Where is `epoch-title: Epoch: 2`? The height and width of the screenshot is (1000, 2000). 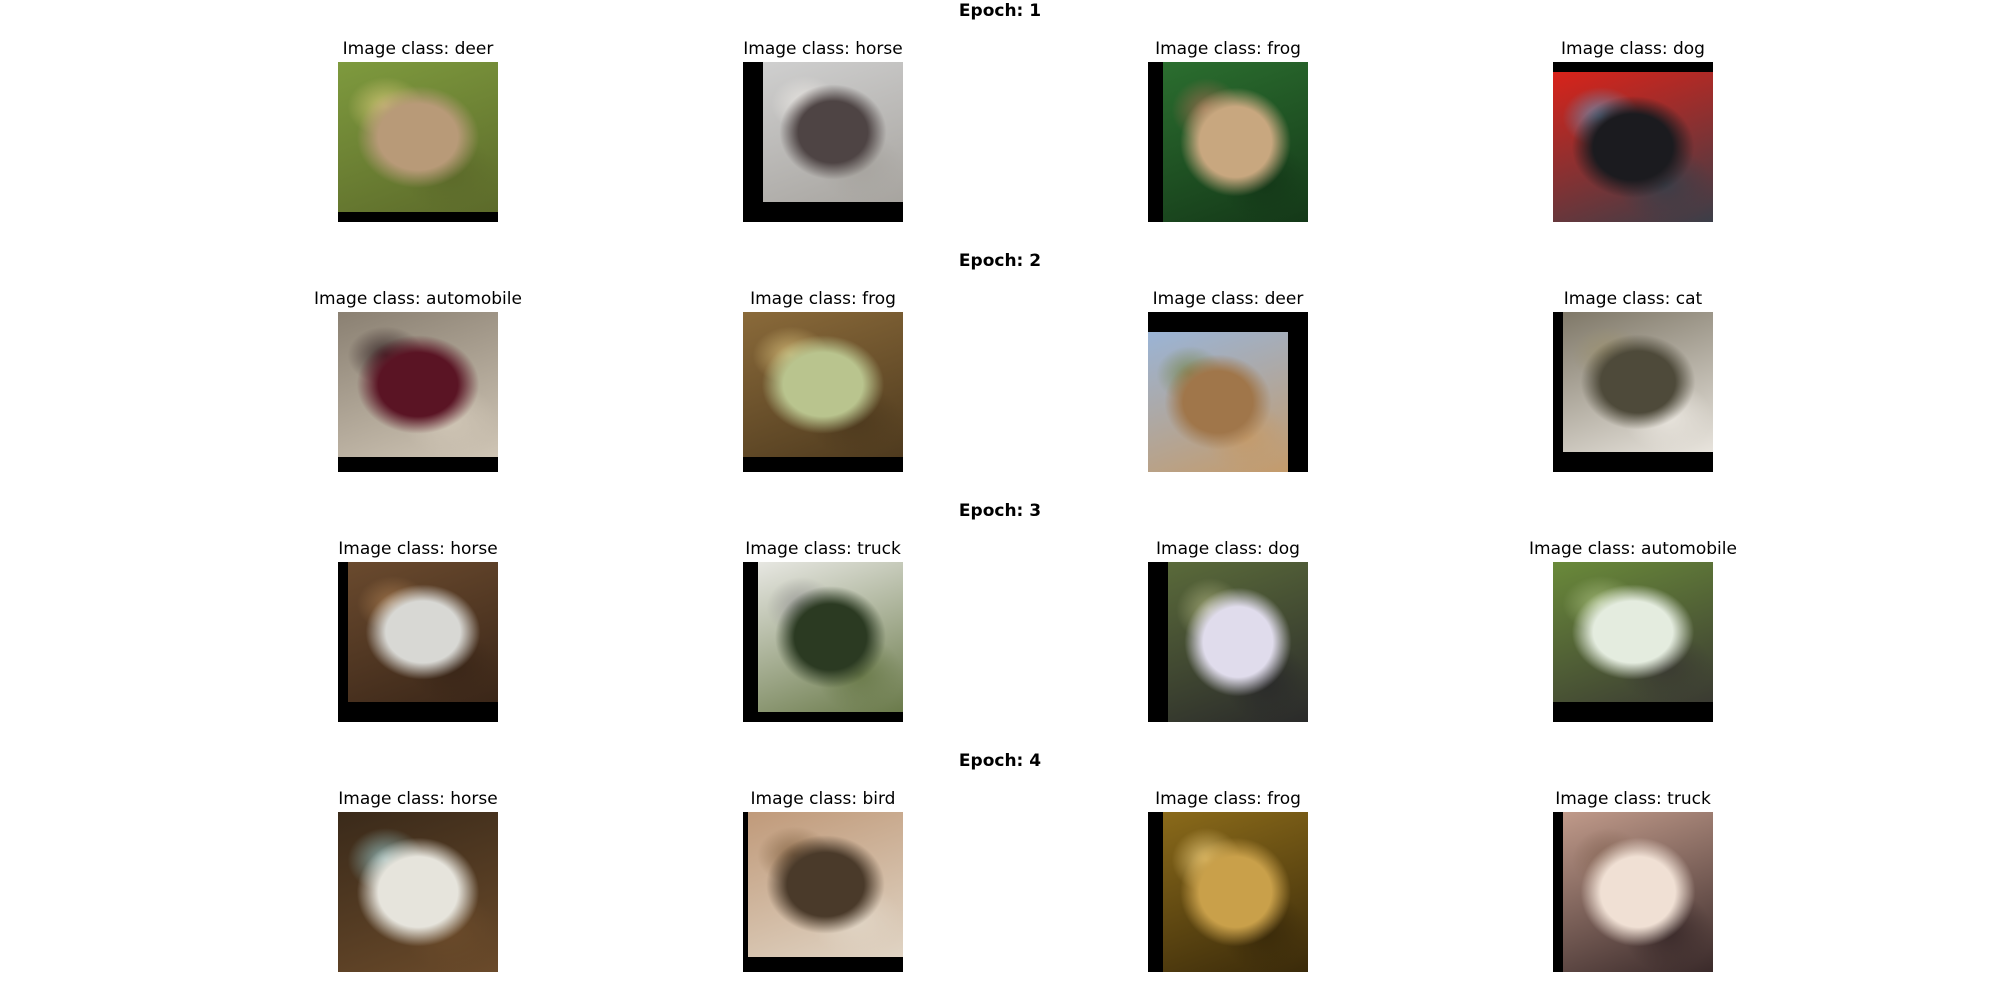 epoch-title: Epoch: 2 is located at coordinates (1000, 261).